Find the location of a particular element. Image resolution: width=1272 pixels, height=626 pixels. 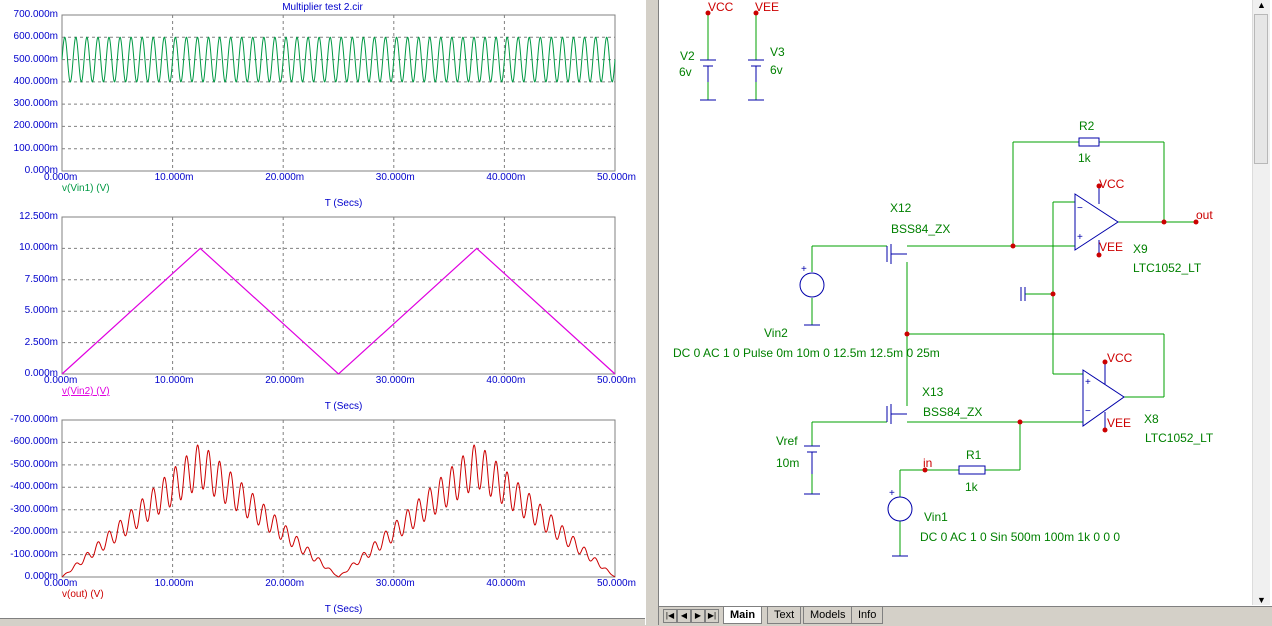

x9-plus: + is located at coordinates (1080, 237).